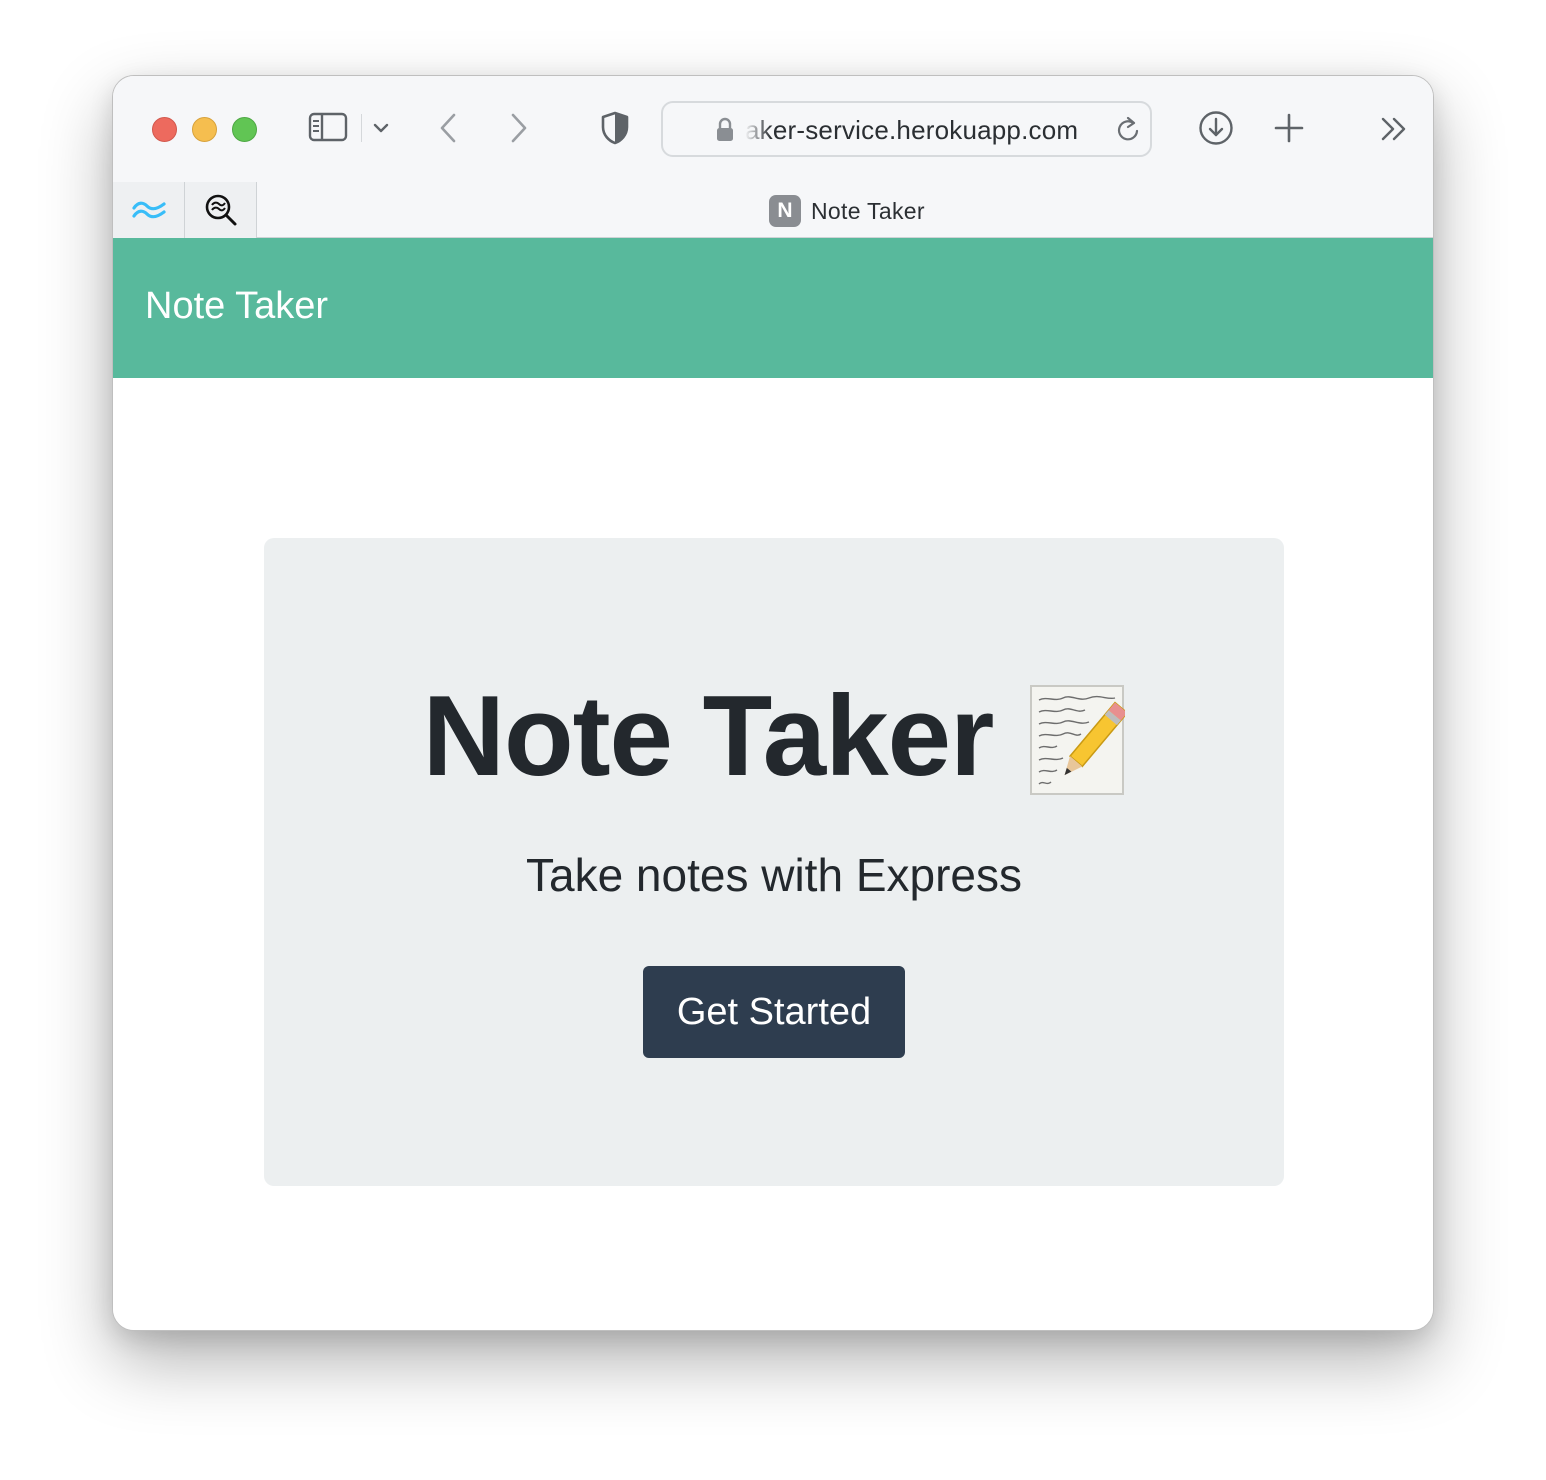  Describe the element at coordinates (1289, 128) in the screenshot. I see `plus-icon` at that location.